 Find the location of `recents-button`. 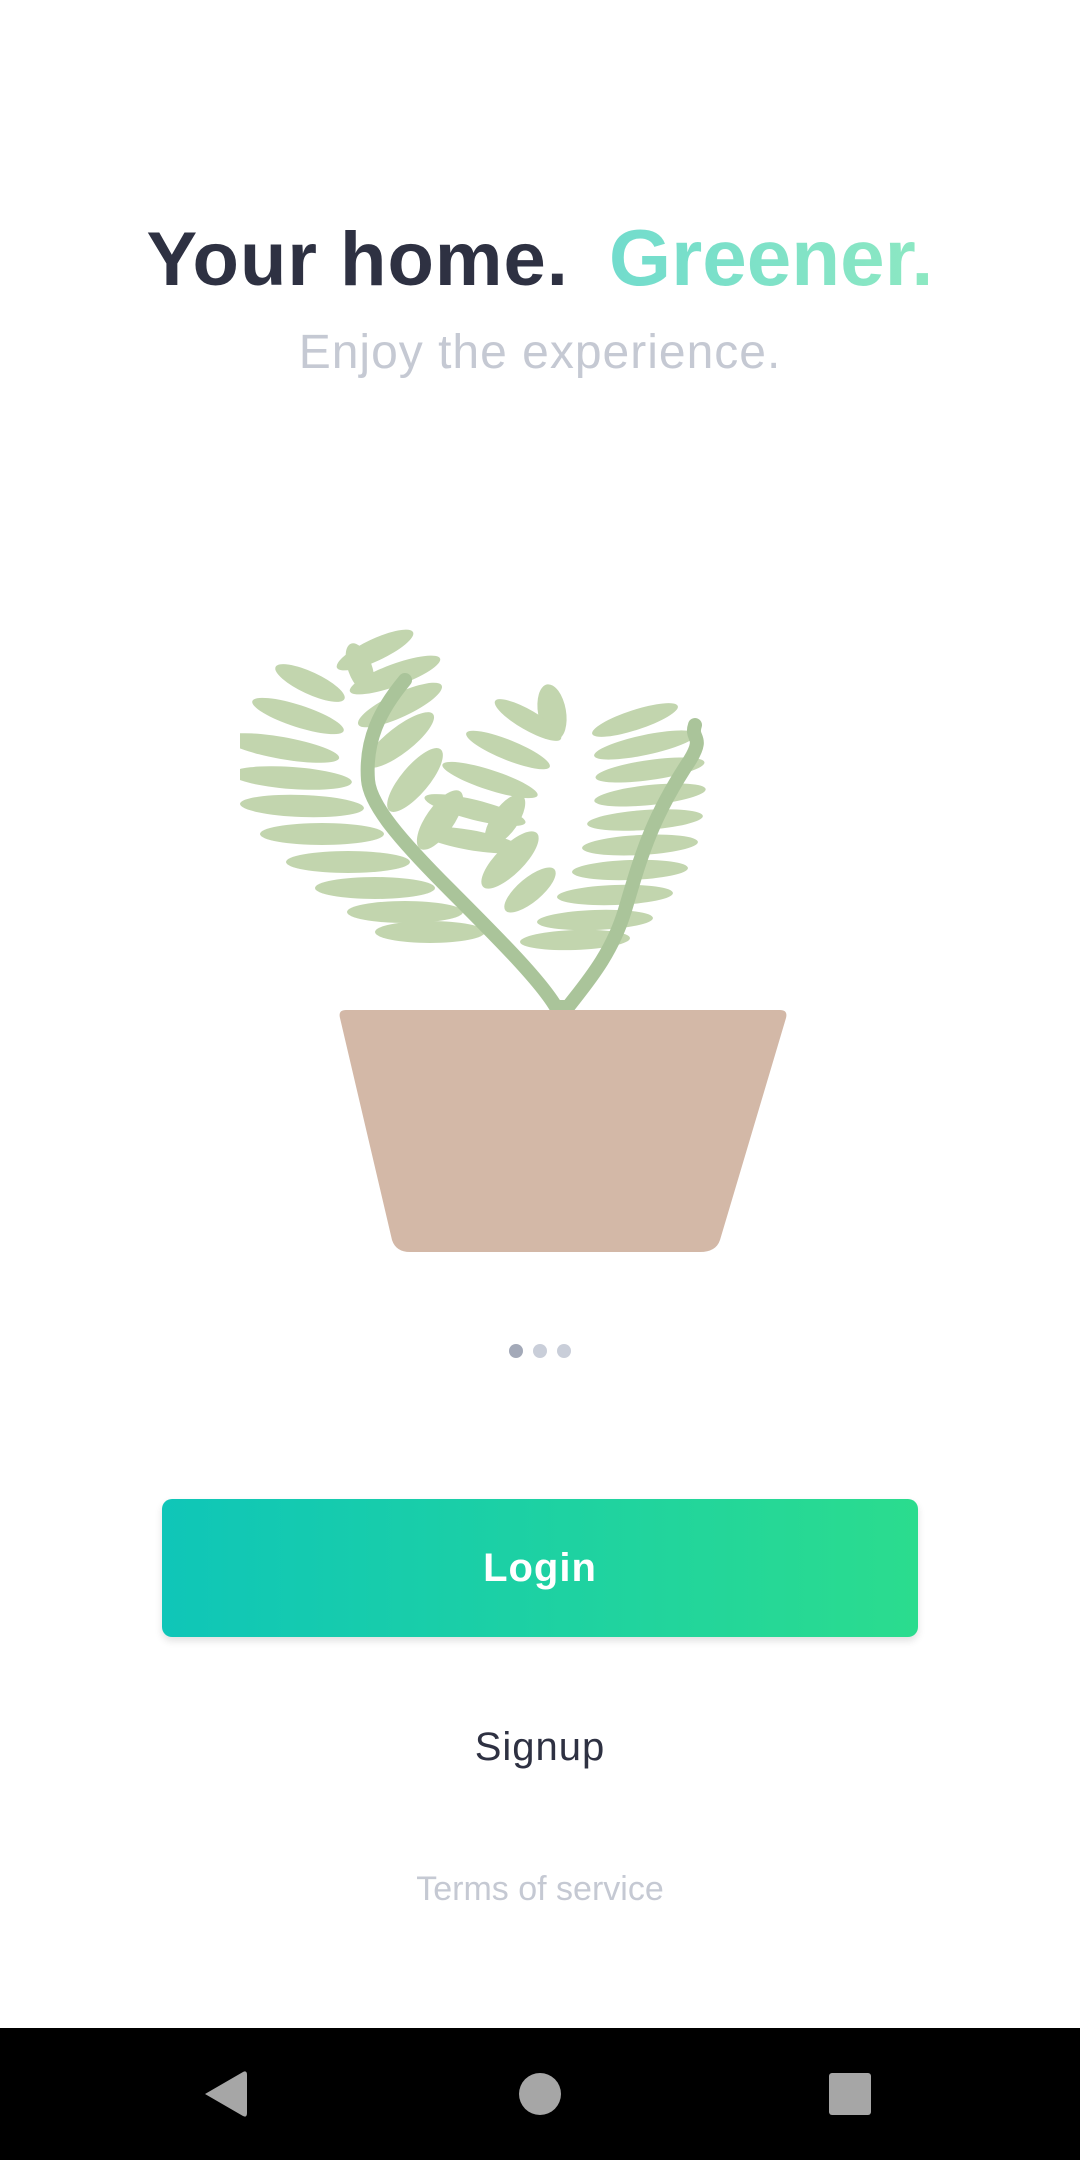

recents-button is located at coordinates (850, 2094).